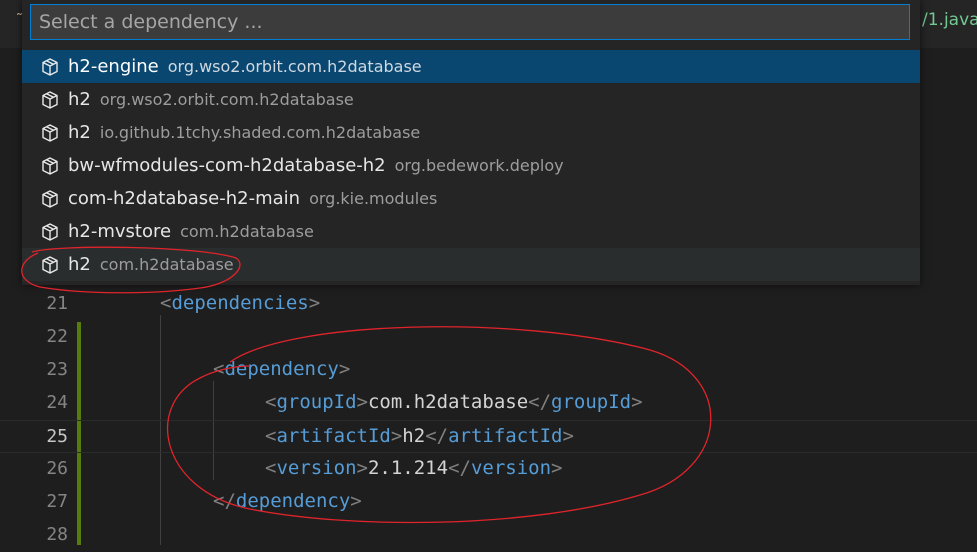  I want to click on code-line: 26 <version>2.1.214</version>, so click(488, 469).